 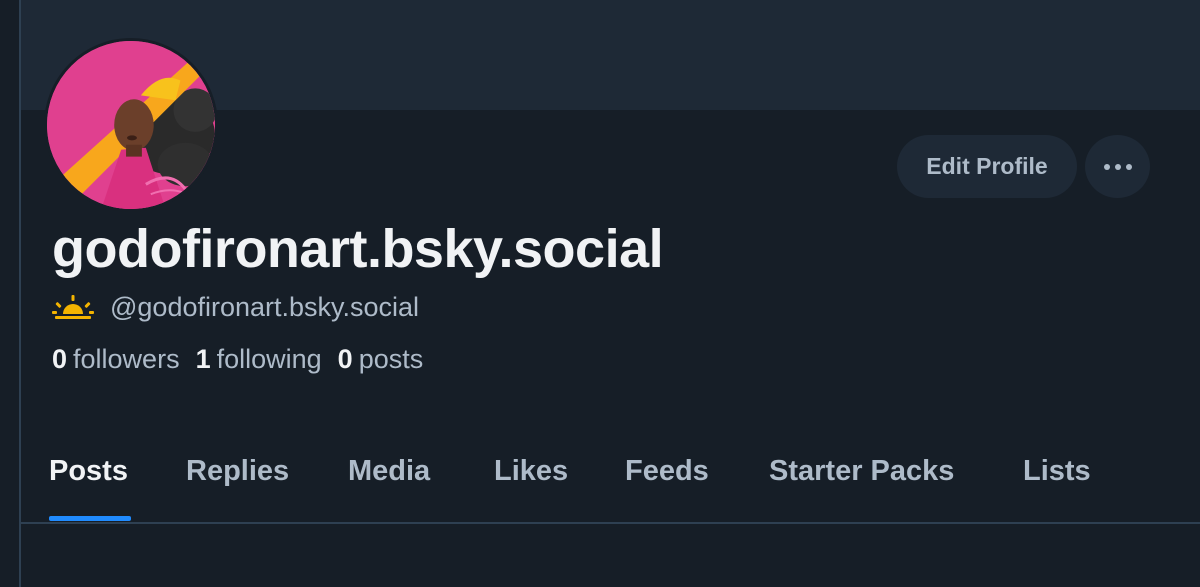 What do you see at coordinates (358, 249) in the screenshot?
I see `display-name: godofironart.bsky.social` at bounding box center [358, 249].